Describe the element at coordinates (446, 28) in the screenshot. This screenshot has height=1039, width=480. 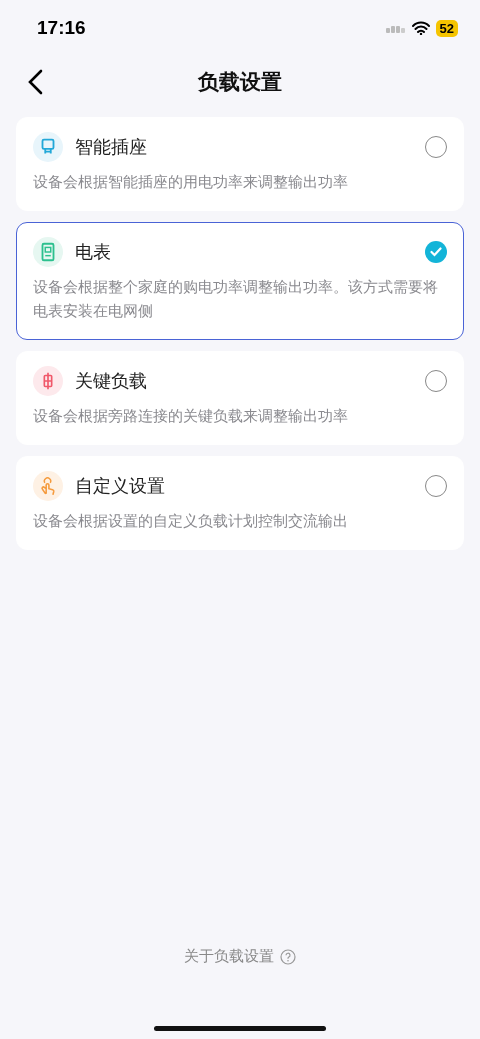
I see `battery-level: 52` at that location.